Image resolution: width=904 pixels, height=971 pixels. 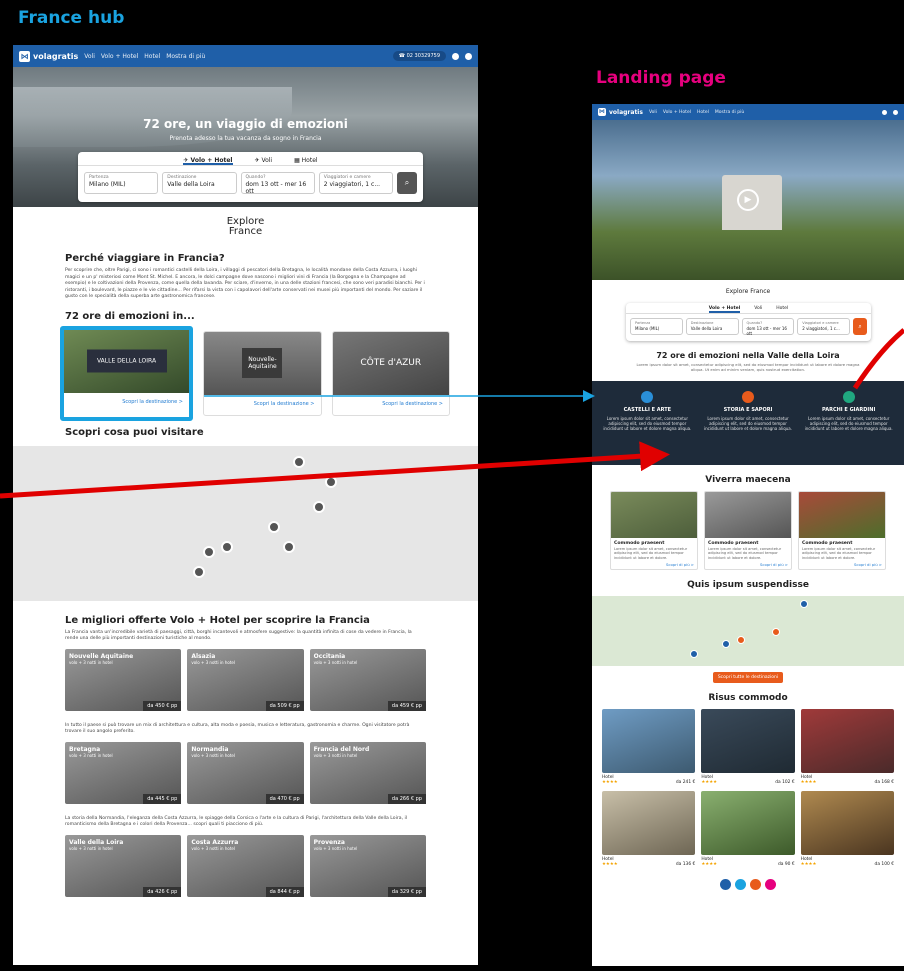 I want to click on hotel-card: Hotel ★★★★ da 136 €, so click(x=649, y=829).